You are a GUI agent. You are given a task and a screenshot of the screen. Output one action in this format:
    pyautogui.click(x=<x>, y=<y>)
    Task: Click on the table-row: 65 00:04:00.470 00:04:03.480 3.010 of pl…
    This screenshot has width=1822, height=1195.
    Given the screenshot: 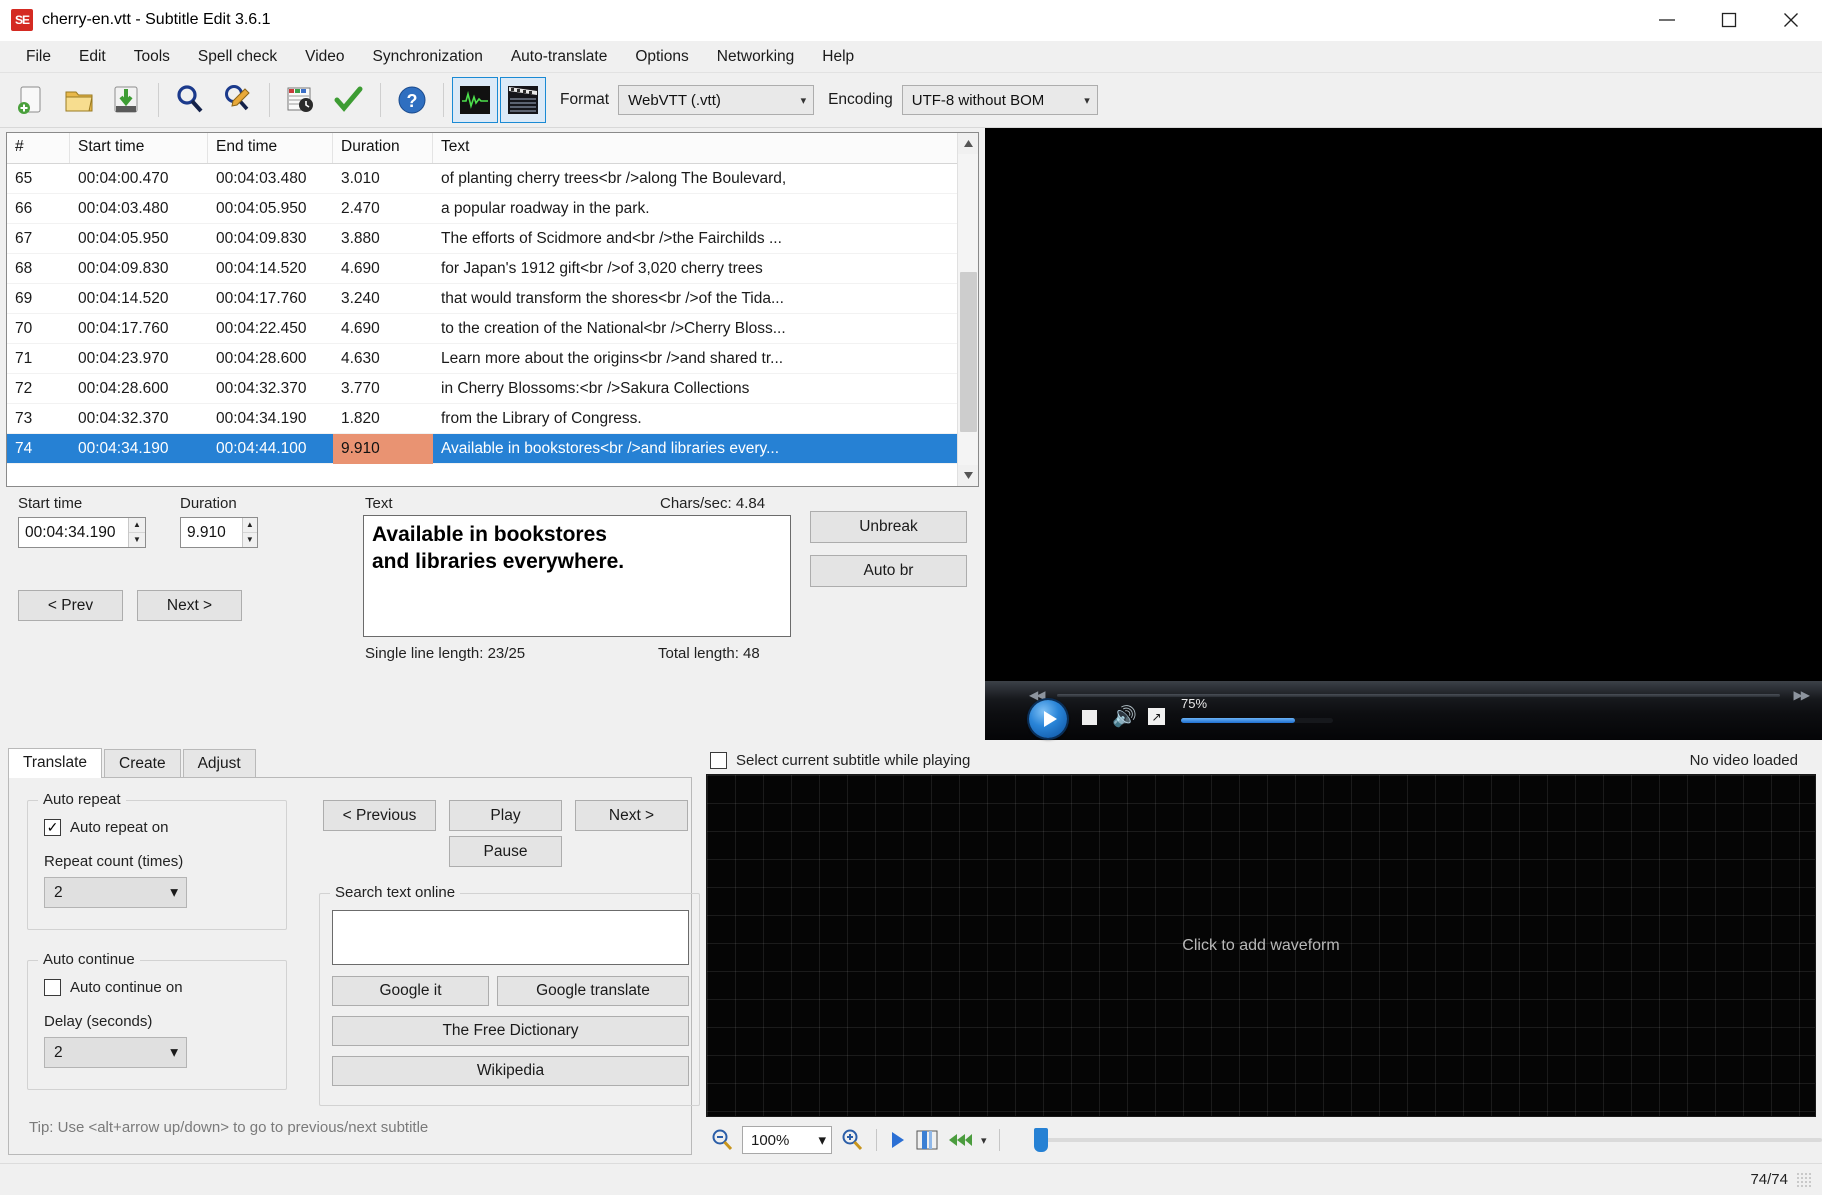 What is the action you would take?
    pyautogui.click(x=492, y=179)
    